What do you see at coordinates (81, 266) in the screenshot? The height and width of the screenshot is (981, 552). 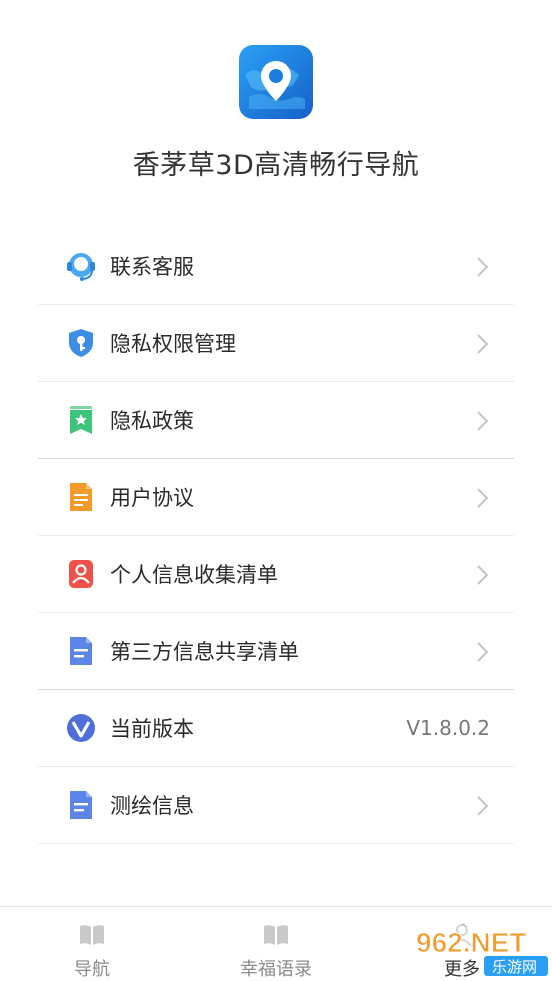 I see `customer-service-icon` at bounding box center [81, 266].